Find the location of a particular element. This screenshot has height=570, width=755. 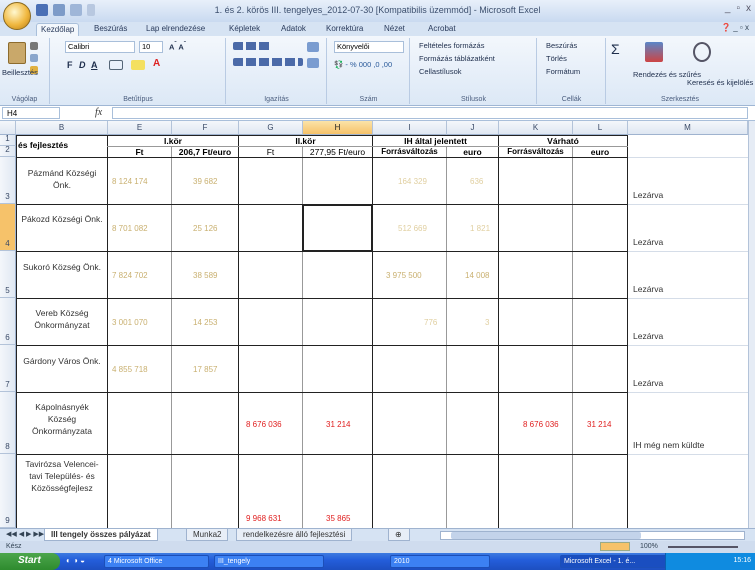

zoom-level: 100% is located at coordinates (649, 546).